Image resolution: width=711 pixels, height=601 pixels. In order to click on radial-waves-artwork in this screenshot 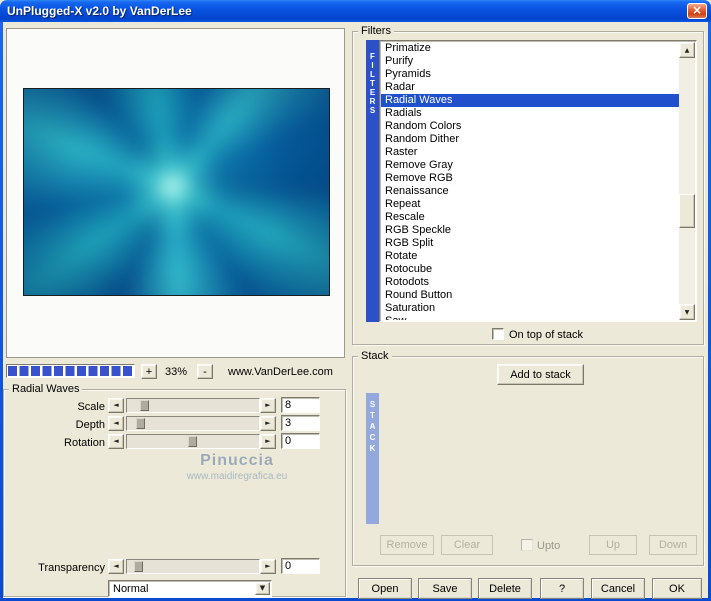, I will do `click(176, 192)`.